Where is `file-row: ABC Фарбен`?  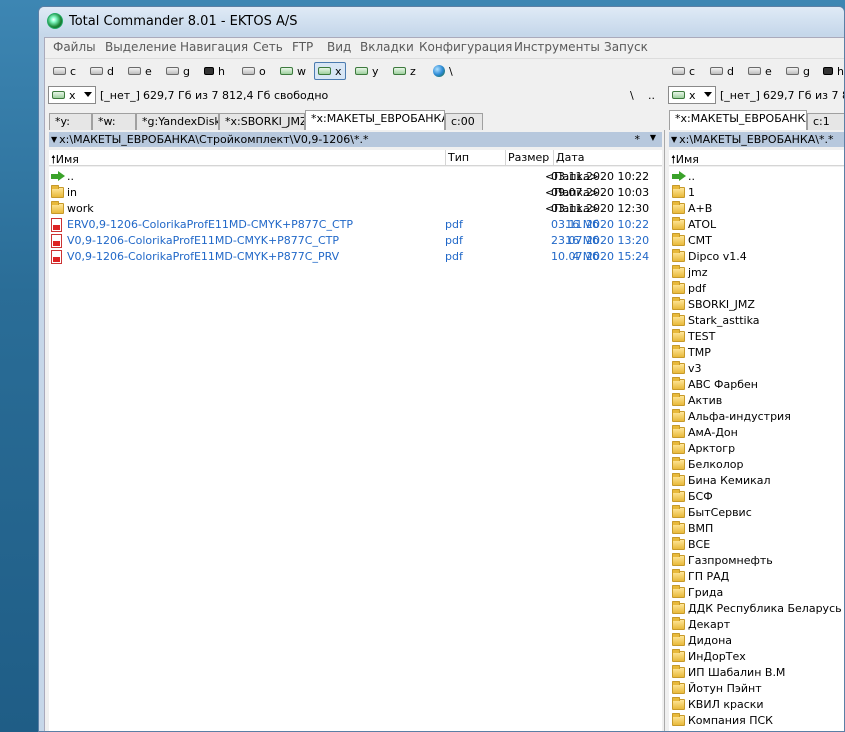 file-row: ABC Фарбен is located at coordinates (756, 385).